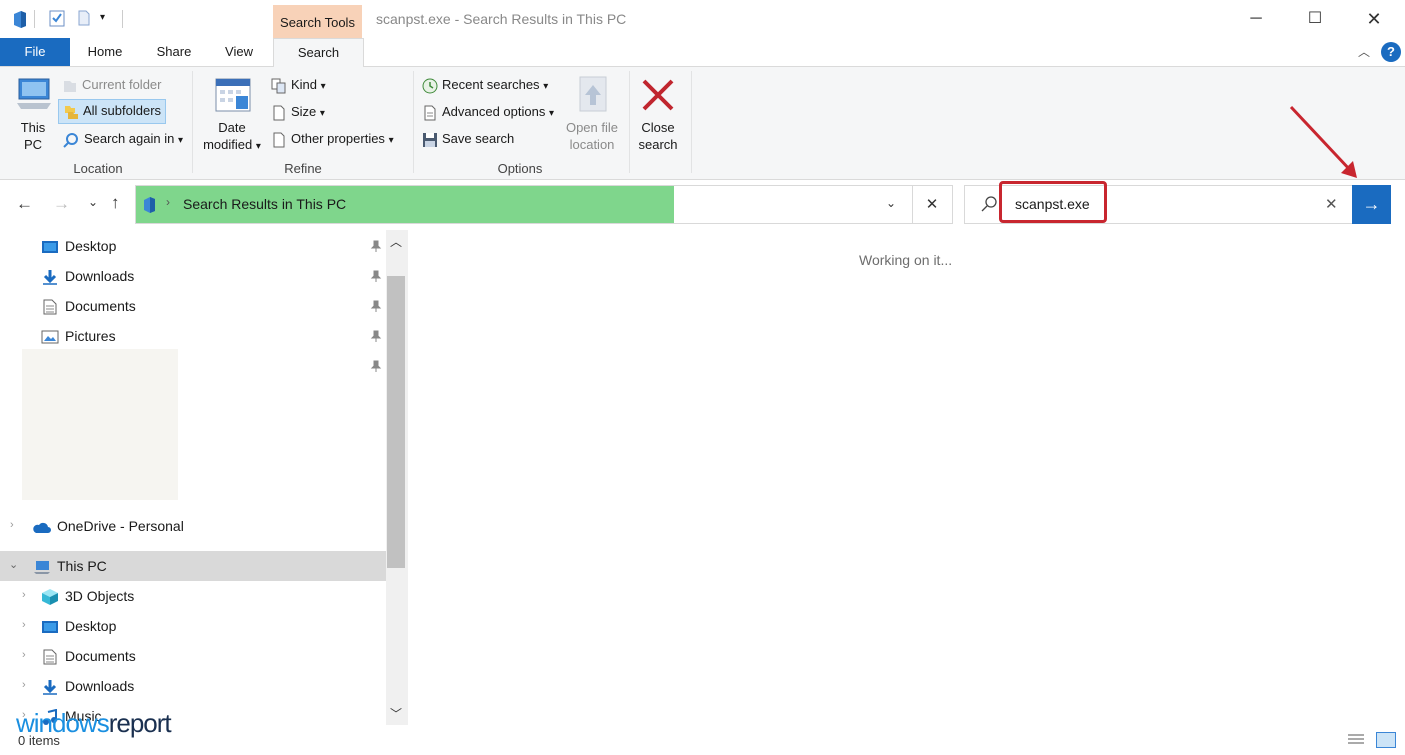 This screenshot has height=755, width=1405. Describe the element at coordinates (658, 114) in the screenshot. I see `close-search-button: Close search` at that location.